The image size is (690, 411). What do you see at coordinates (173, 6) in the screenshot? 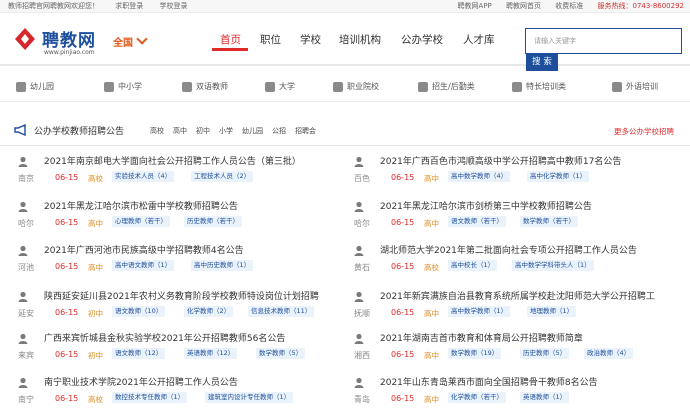
I see `school-login-link: 学校登录` at bounding box center [173, 6].